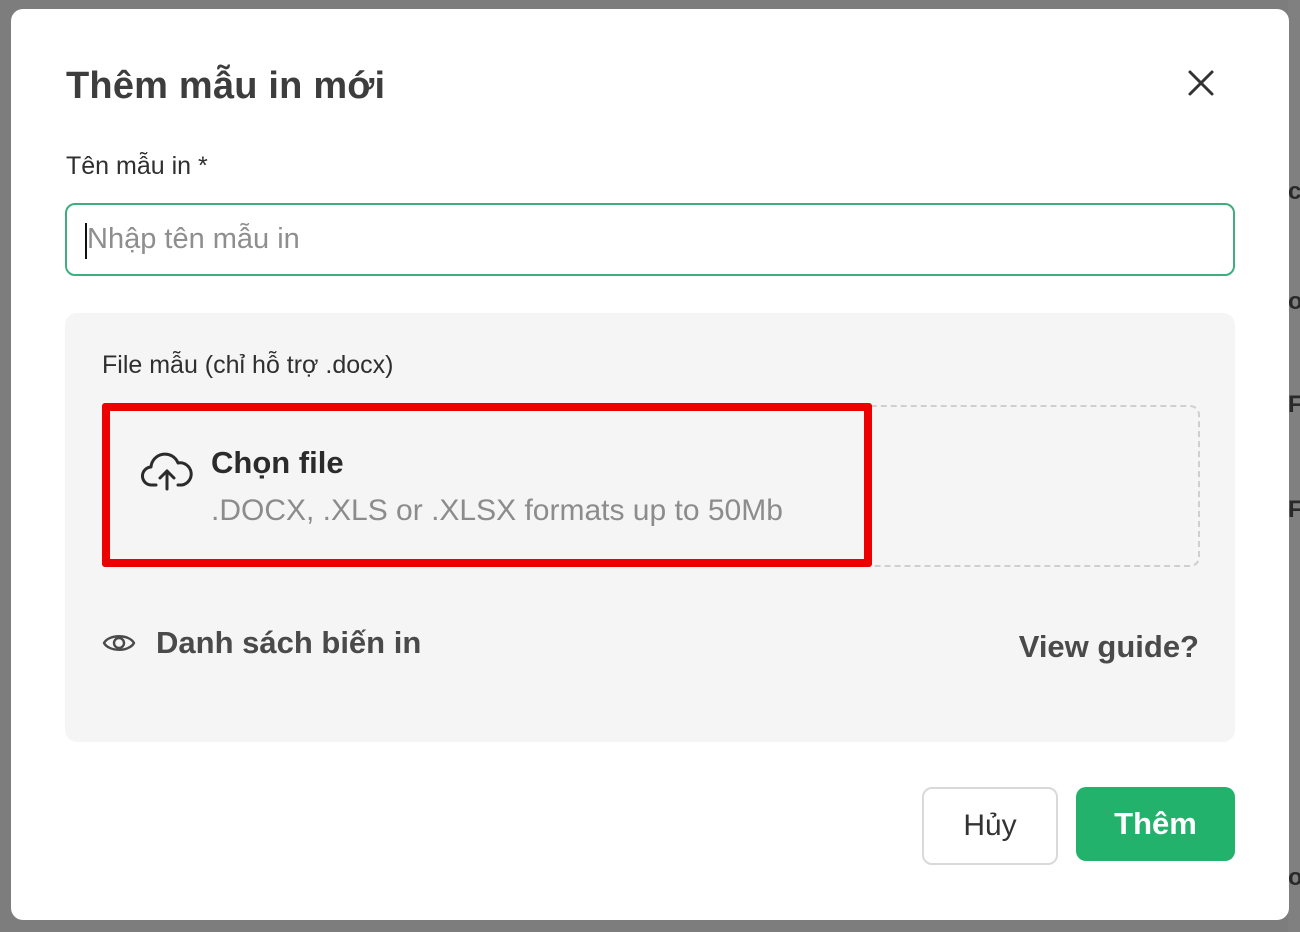 The image size is (1300, 932). I want to click on view-guide-link: View guide?, so click(1109, 647).